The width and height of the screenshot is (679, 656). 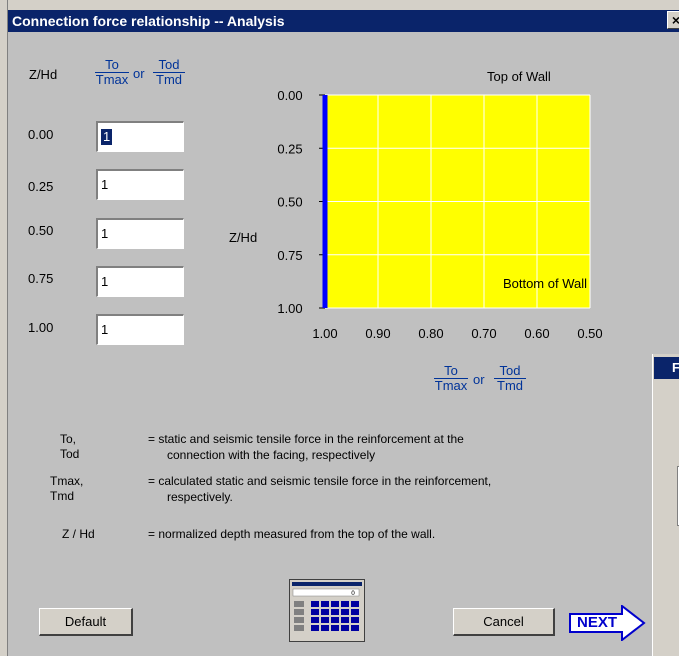 I want to click on bottom-of-wall-label: Bottom of Wall, so click(x=545, y=283).